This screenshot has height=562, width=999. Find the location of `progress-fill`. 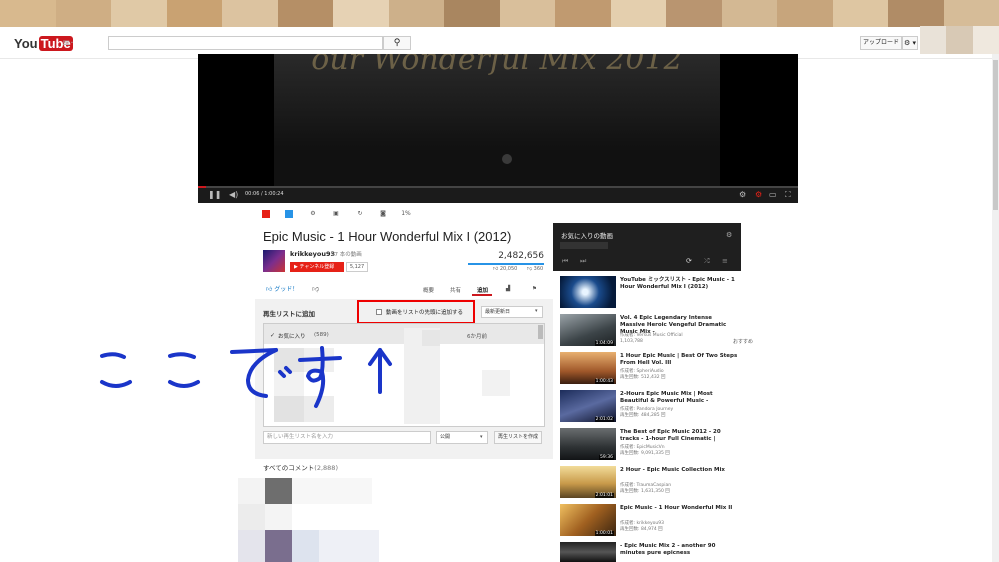

progress-fill is located at coordinates (202, 187).